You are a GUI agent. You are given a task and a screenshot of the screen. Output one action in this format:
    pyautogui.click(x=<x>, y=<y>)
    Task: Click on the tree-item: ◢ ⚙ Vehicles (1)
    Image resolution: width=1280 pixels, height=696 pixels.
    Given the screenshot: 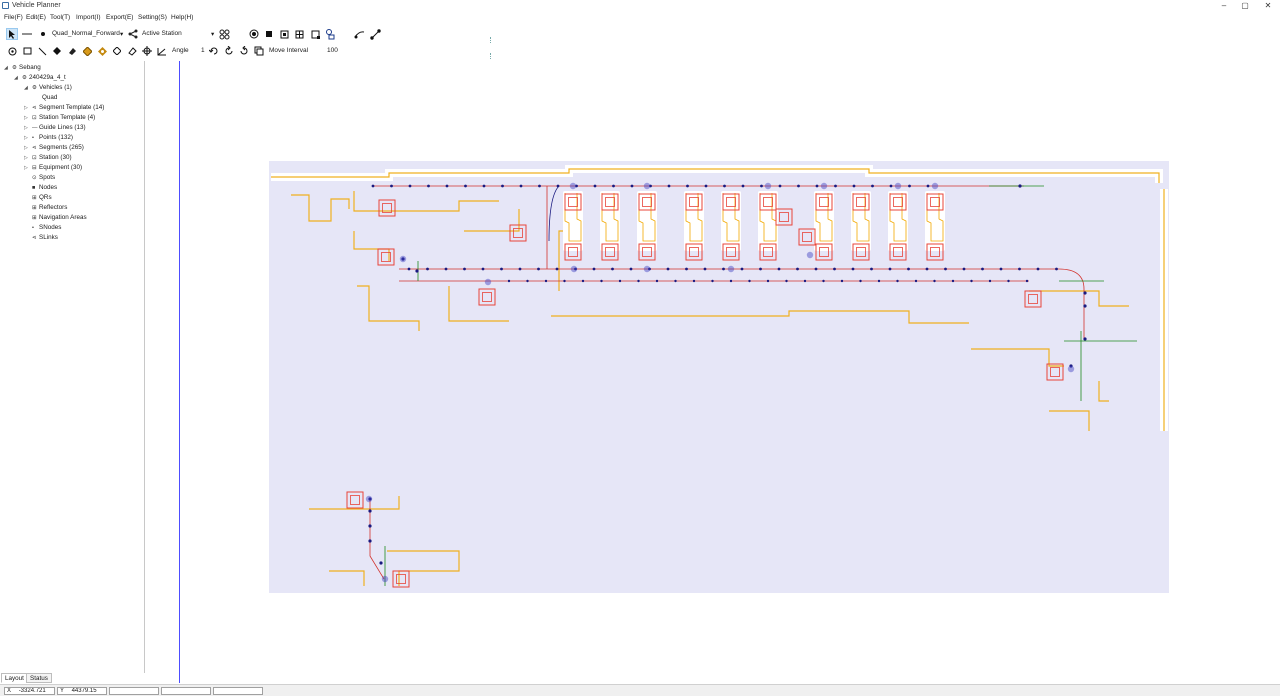 What is the action you would take?
    pyautogui.click(x=48, y=88)
    